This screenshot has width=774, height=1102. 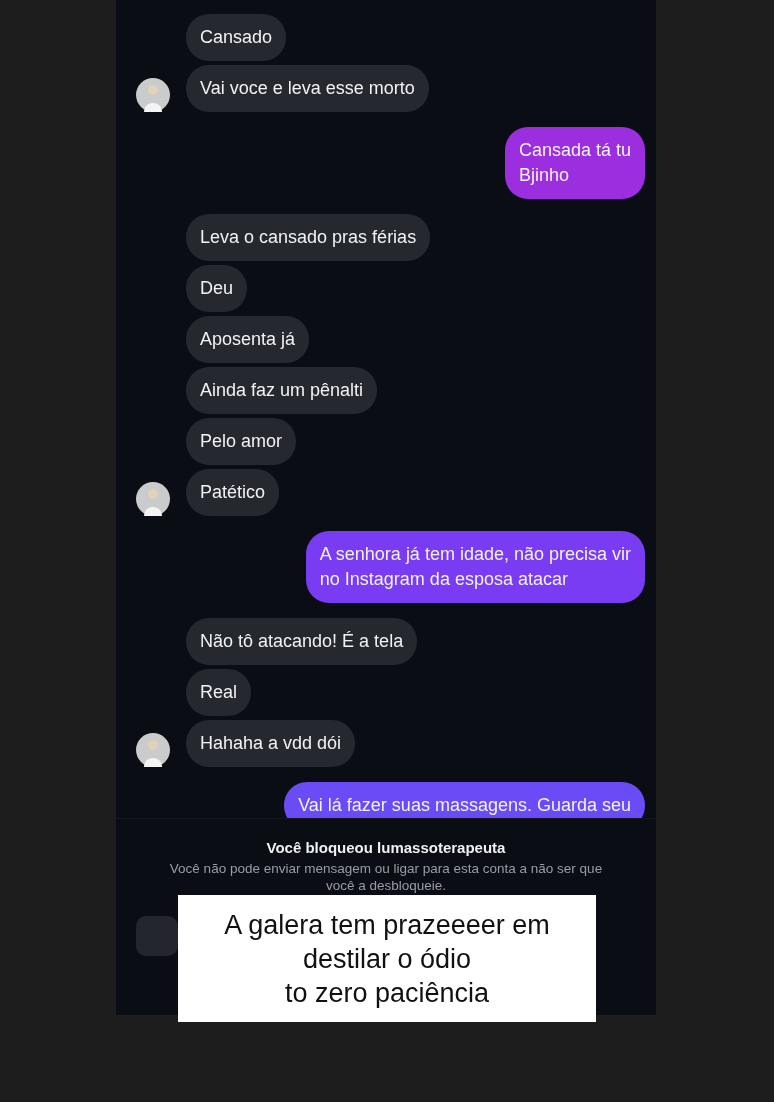 I want to click on message-bubble: Hahaha a vdd dói, so click(x=271, y=743).